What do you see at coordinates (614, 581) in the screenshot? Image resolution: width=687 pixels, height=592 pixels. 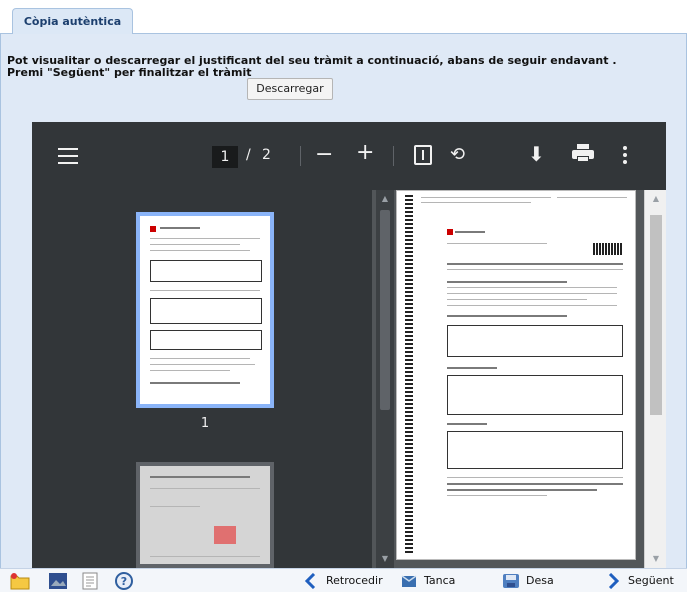 I see `chevron-right-icon` at bounding box center [614, 581].